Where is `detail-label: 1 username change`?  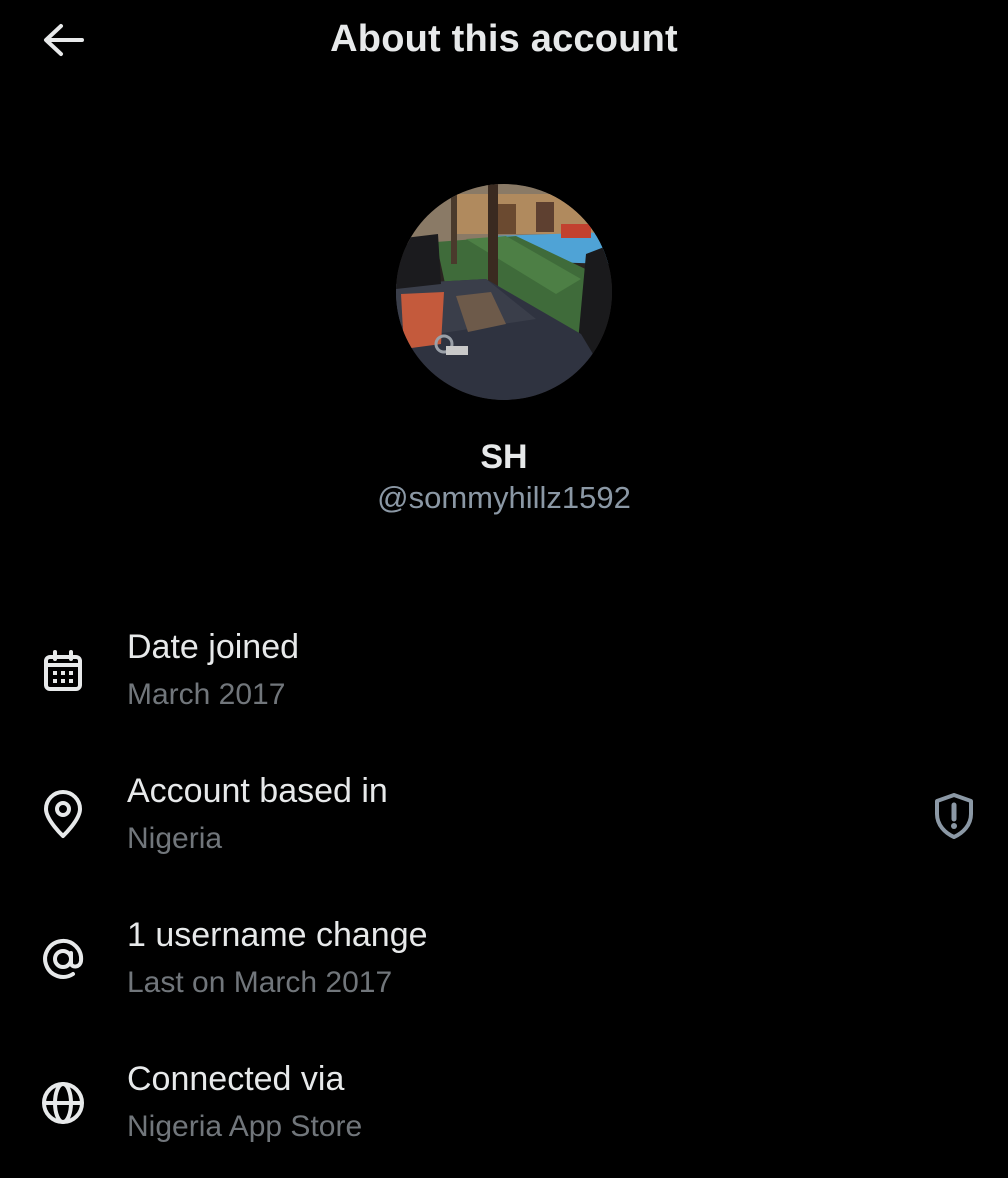
detail-label: 1 username change is located at coordinates (277, 935).